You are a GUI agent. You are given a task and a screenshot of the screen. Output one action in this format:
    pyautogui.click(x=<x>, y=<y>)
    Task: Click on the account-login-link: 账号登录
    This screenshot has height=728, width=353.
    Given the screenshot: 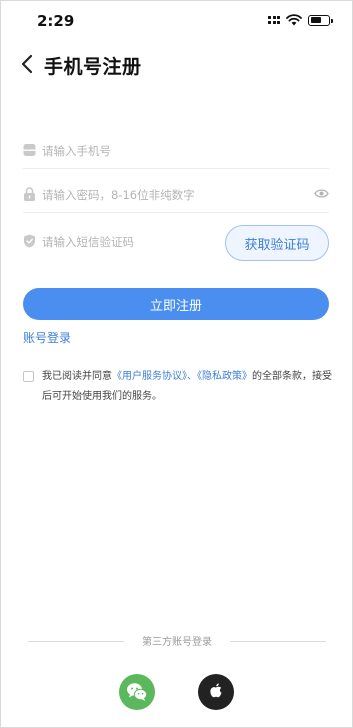 What is the action you would take?
    pyautogui.click(x=47, y=337)
    